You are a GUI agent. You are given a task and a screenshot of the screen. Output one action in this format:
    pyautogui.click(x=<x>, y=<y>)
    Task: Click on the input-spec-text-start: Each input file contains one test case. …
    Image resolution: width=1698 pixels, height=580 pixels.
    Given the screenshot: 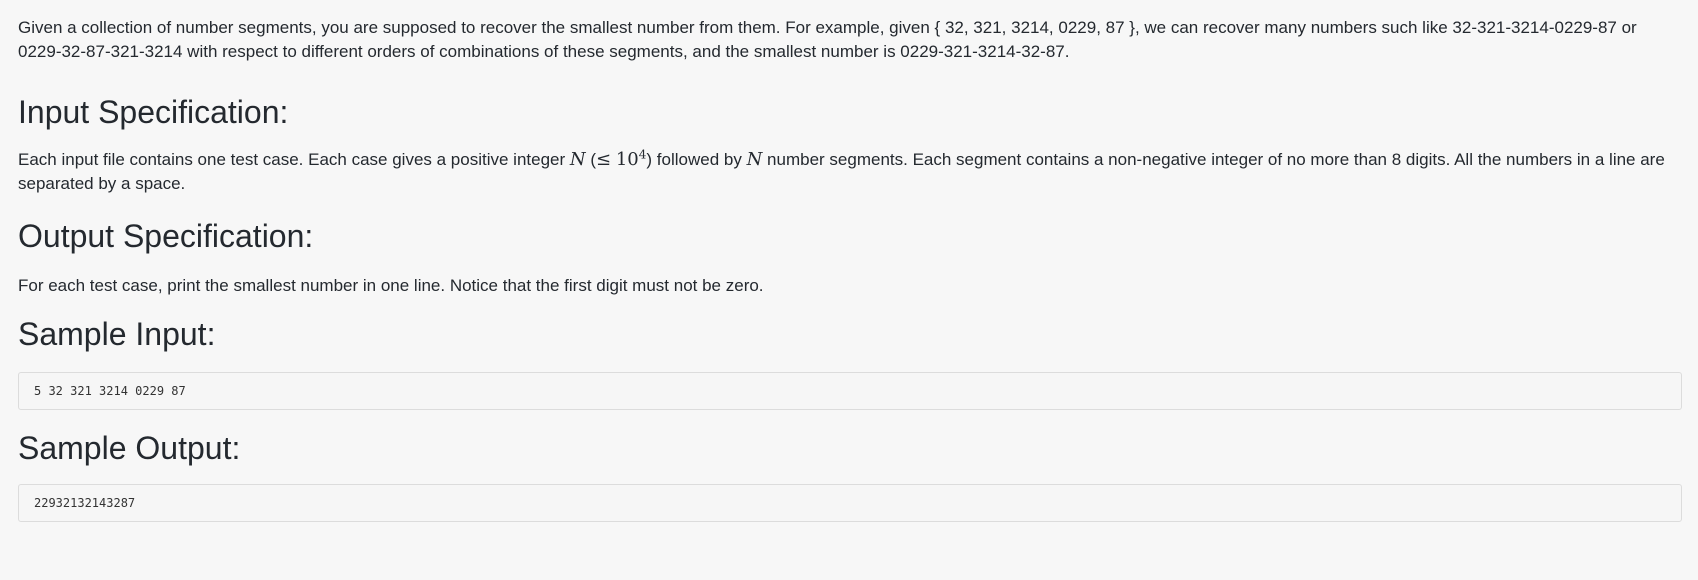 What is the action you would take?
    pyautogui.click(x=294, y=159)
    